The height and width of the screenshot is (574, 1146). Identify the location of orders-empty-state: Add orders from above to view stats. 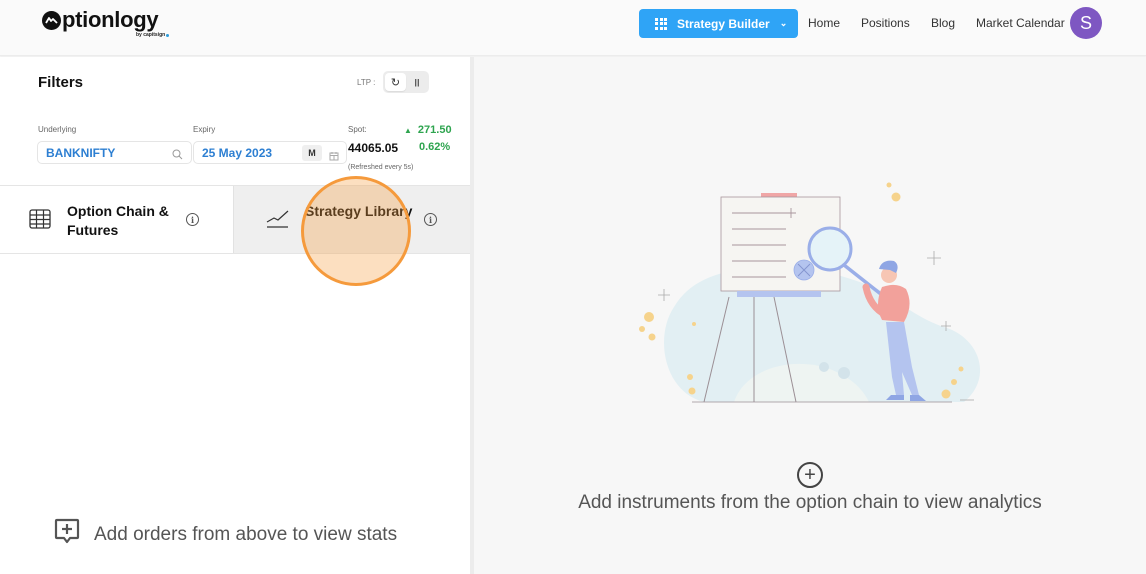
(225, 534).